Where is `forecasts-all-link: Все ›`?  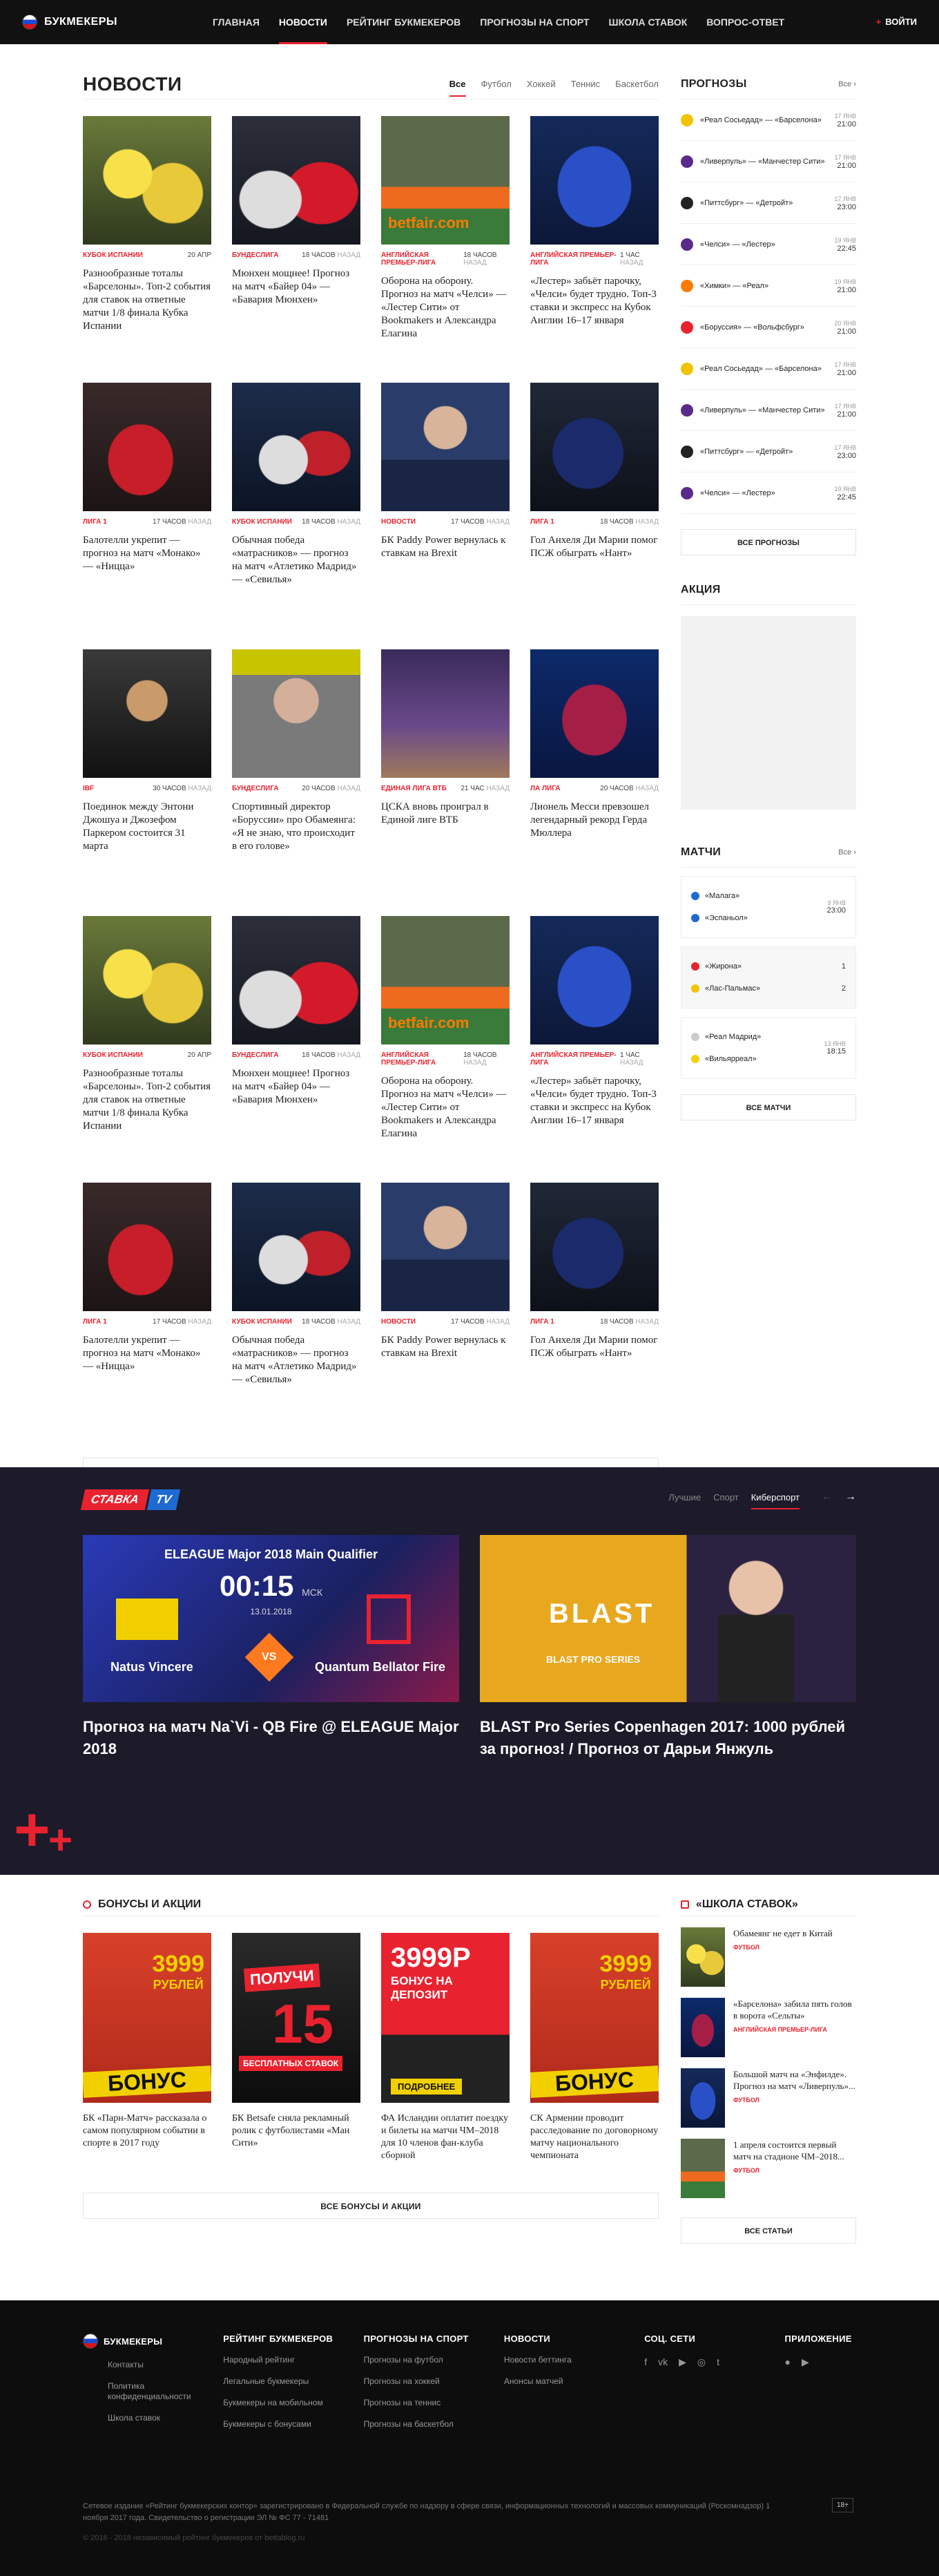
forecasts-all-link: Все › is located at coordinates (847, 84).